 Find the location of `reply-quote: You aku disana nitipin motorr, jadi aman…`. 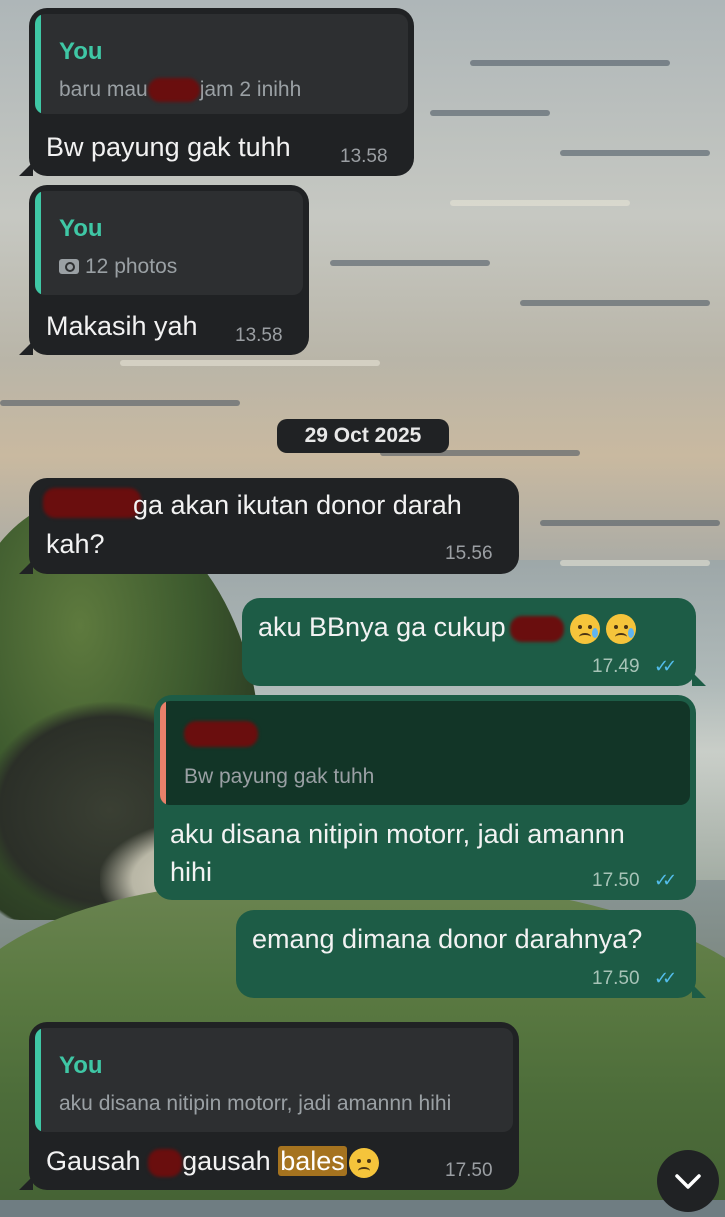

reply-quote: You aku disana nitipin motorr, jadi aman… is located at coordinates (274, 1080).